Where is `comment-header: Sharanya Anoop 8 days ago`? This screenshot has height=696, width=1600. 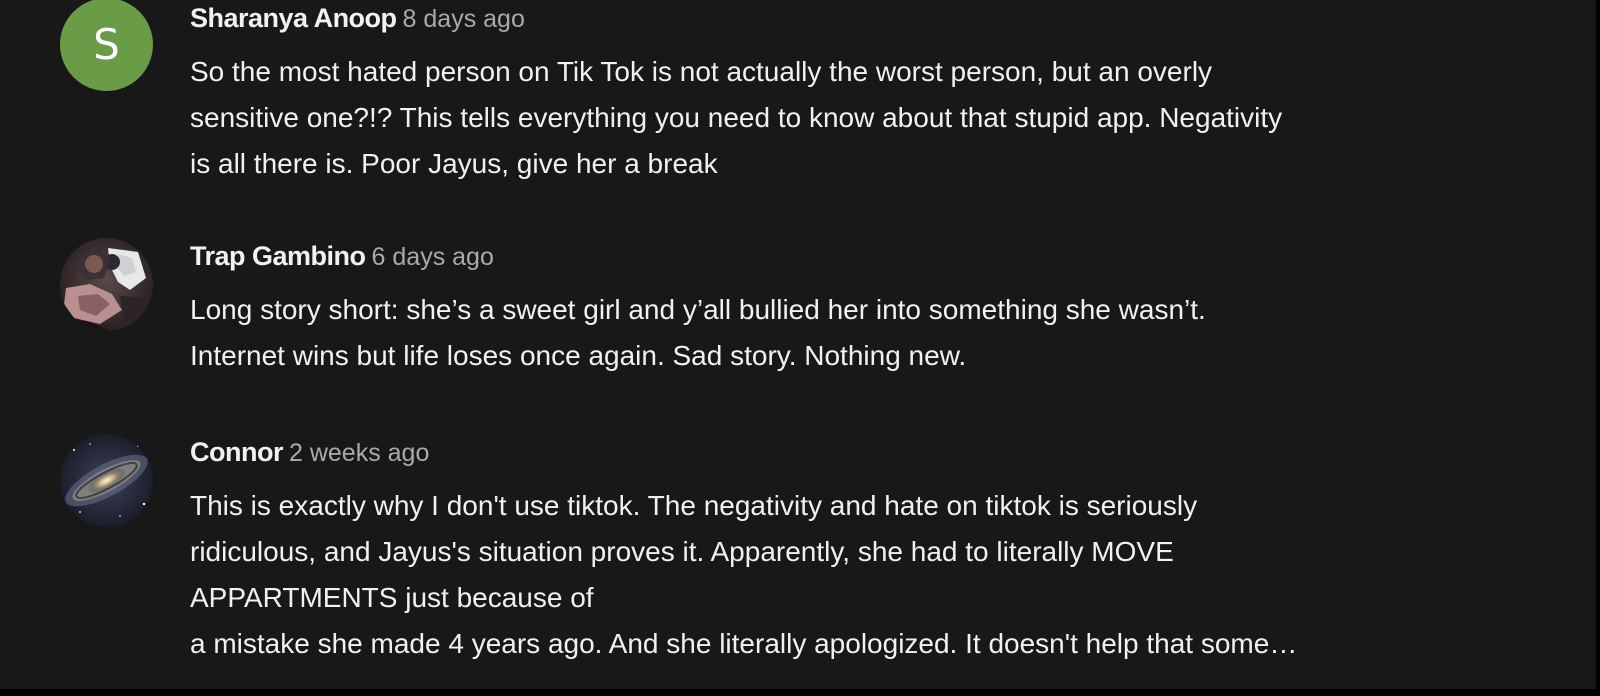
comment-header: Sharanya Anoop 8 days ago is located at coordinates (357, 20).